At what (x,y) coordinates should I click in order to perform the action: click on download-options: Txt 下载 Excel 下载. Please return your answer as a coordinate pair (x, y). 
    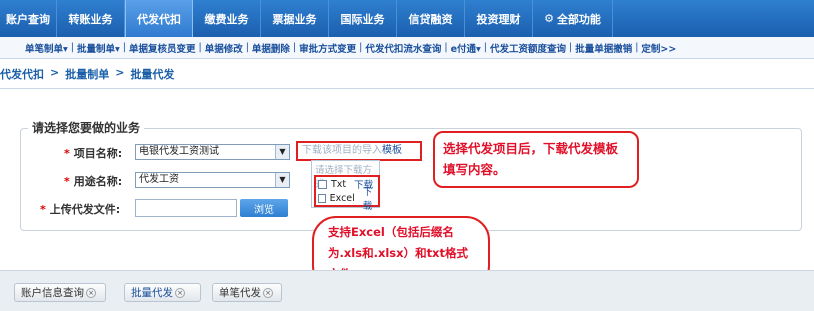
    Looking at the image, I should click on (347, 193).